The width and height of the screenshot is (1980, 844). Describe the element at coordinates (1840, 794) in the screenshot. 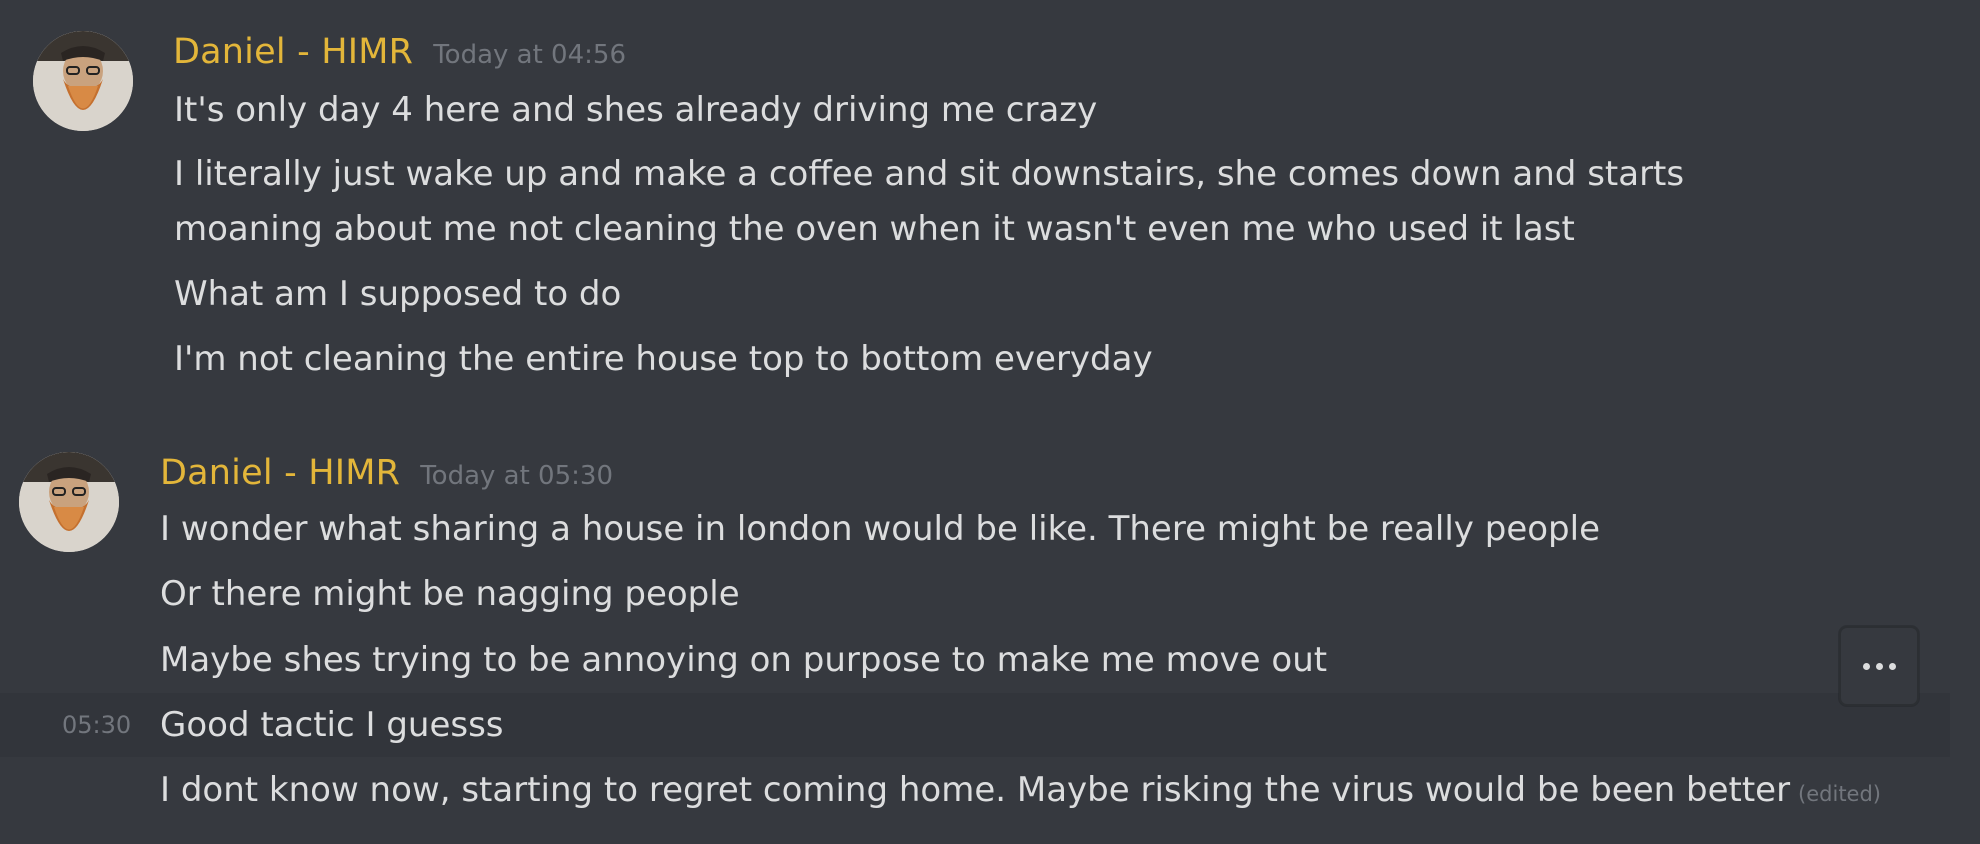

I see `edited-label: (edited)` at that location.